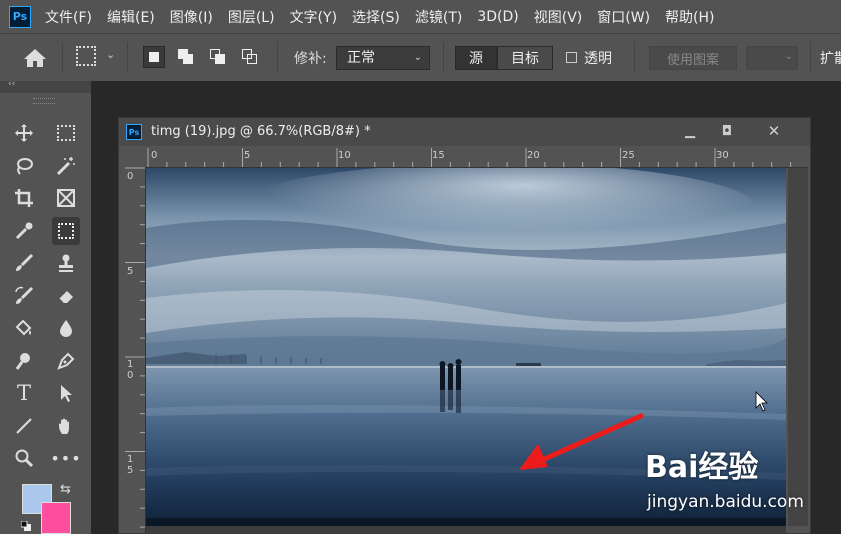 This screenshot has width=841, height=534. What do you see at coordinates (24, 198) in the screenshot?
I see `crop-tool-icon` at bounding box center [24, 198].